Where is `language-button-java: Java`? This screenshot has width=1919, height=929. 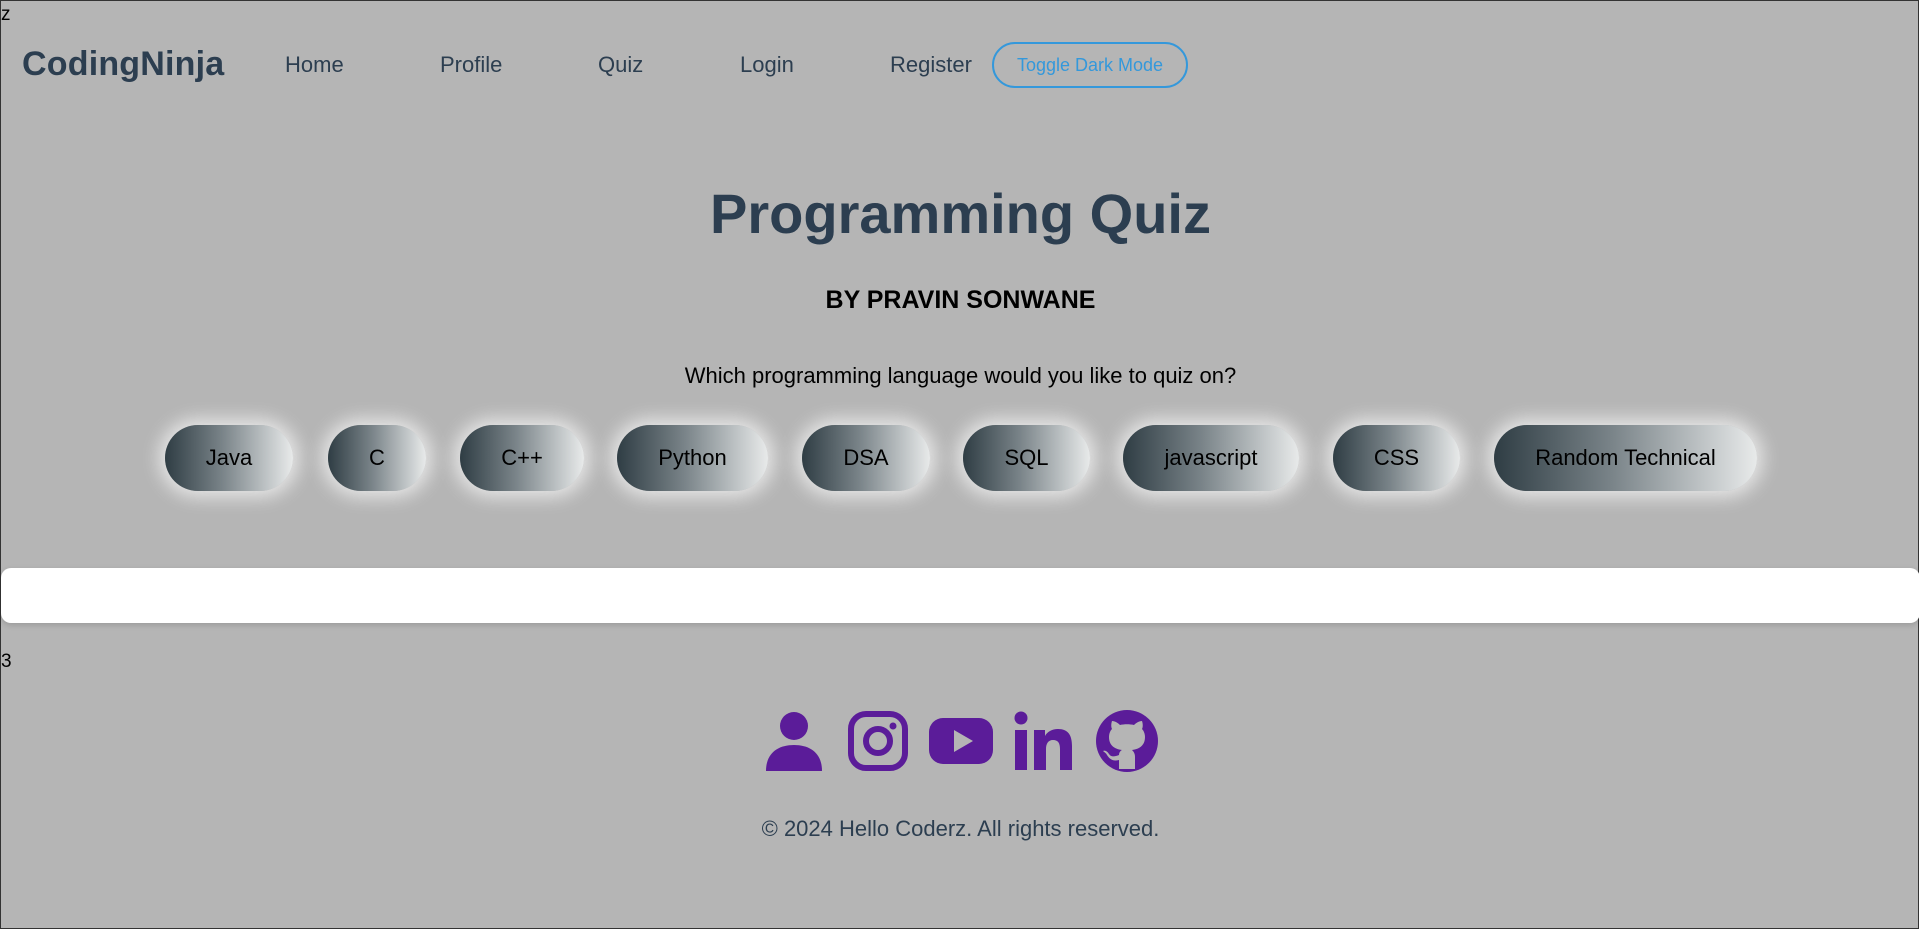
language-button-java: Java is located at coordinates (229, 458).